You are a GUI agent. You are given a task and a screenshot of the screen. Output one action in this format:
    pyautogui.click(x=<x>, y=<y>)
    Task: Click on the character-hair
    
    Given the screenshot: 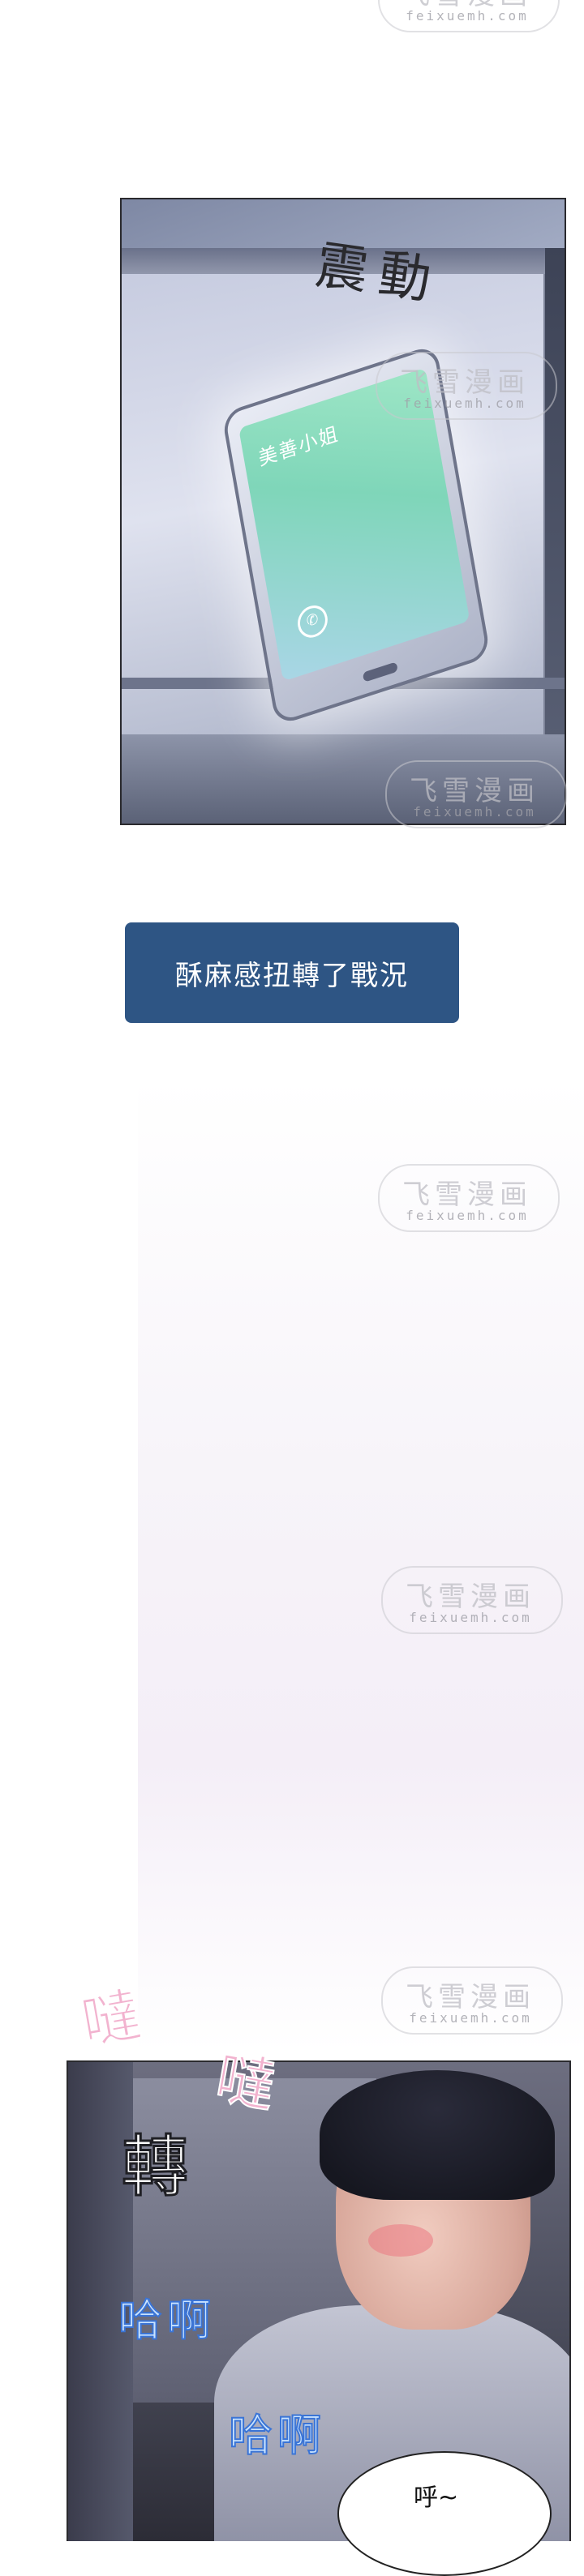 What is the action you would take?
    pyautogui.click(x=437, y=2135)
    